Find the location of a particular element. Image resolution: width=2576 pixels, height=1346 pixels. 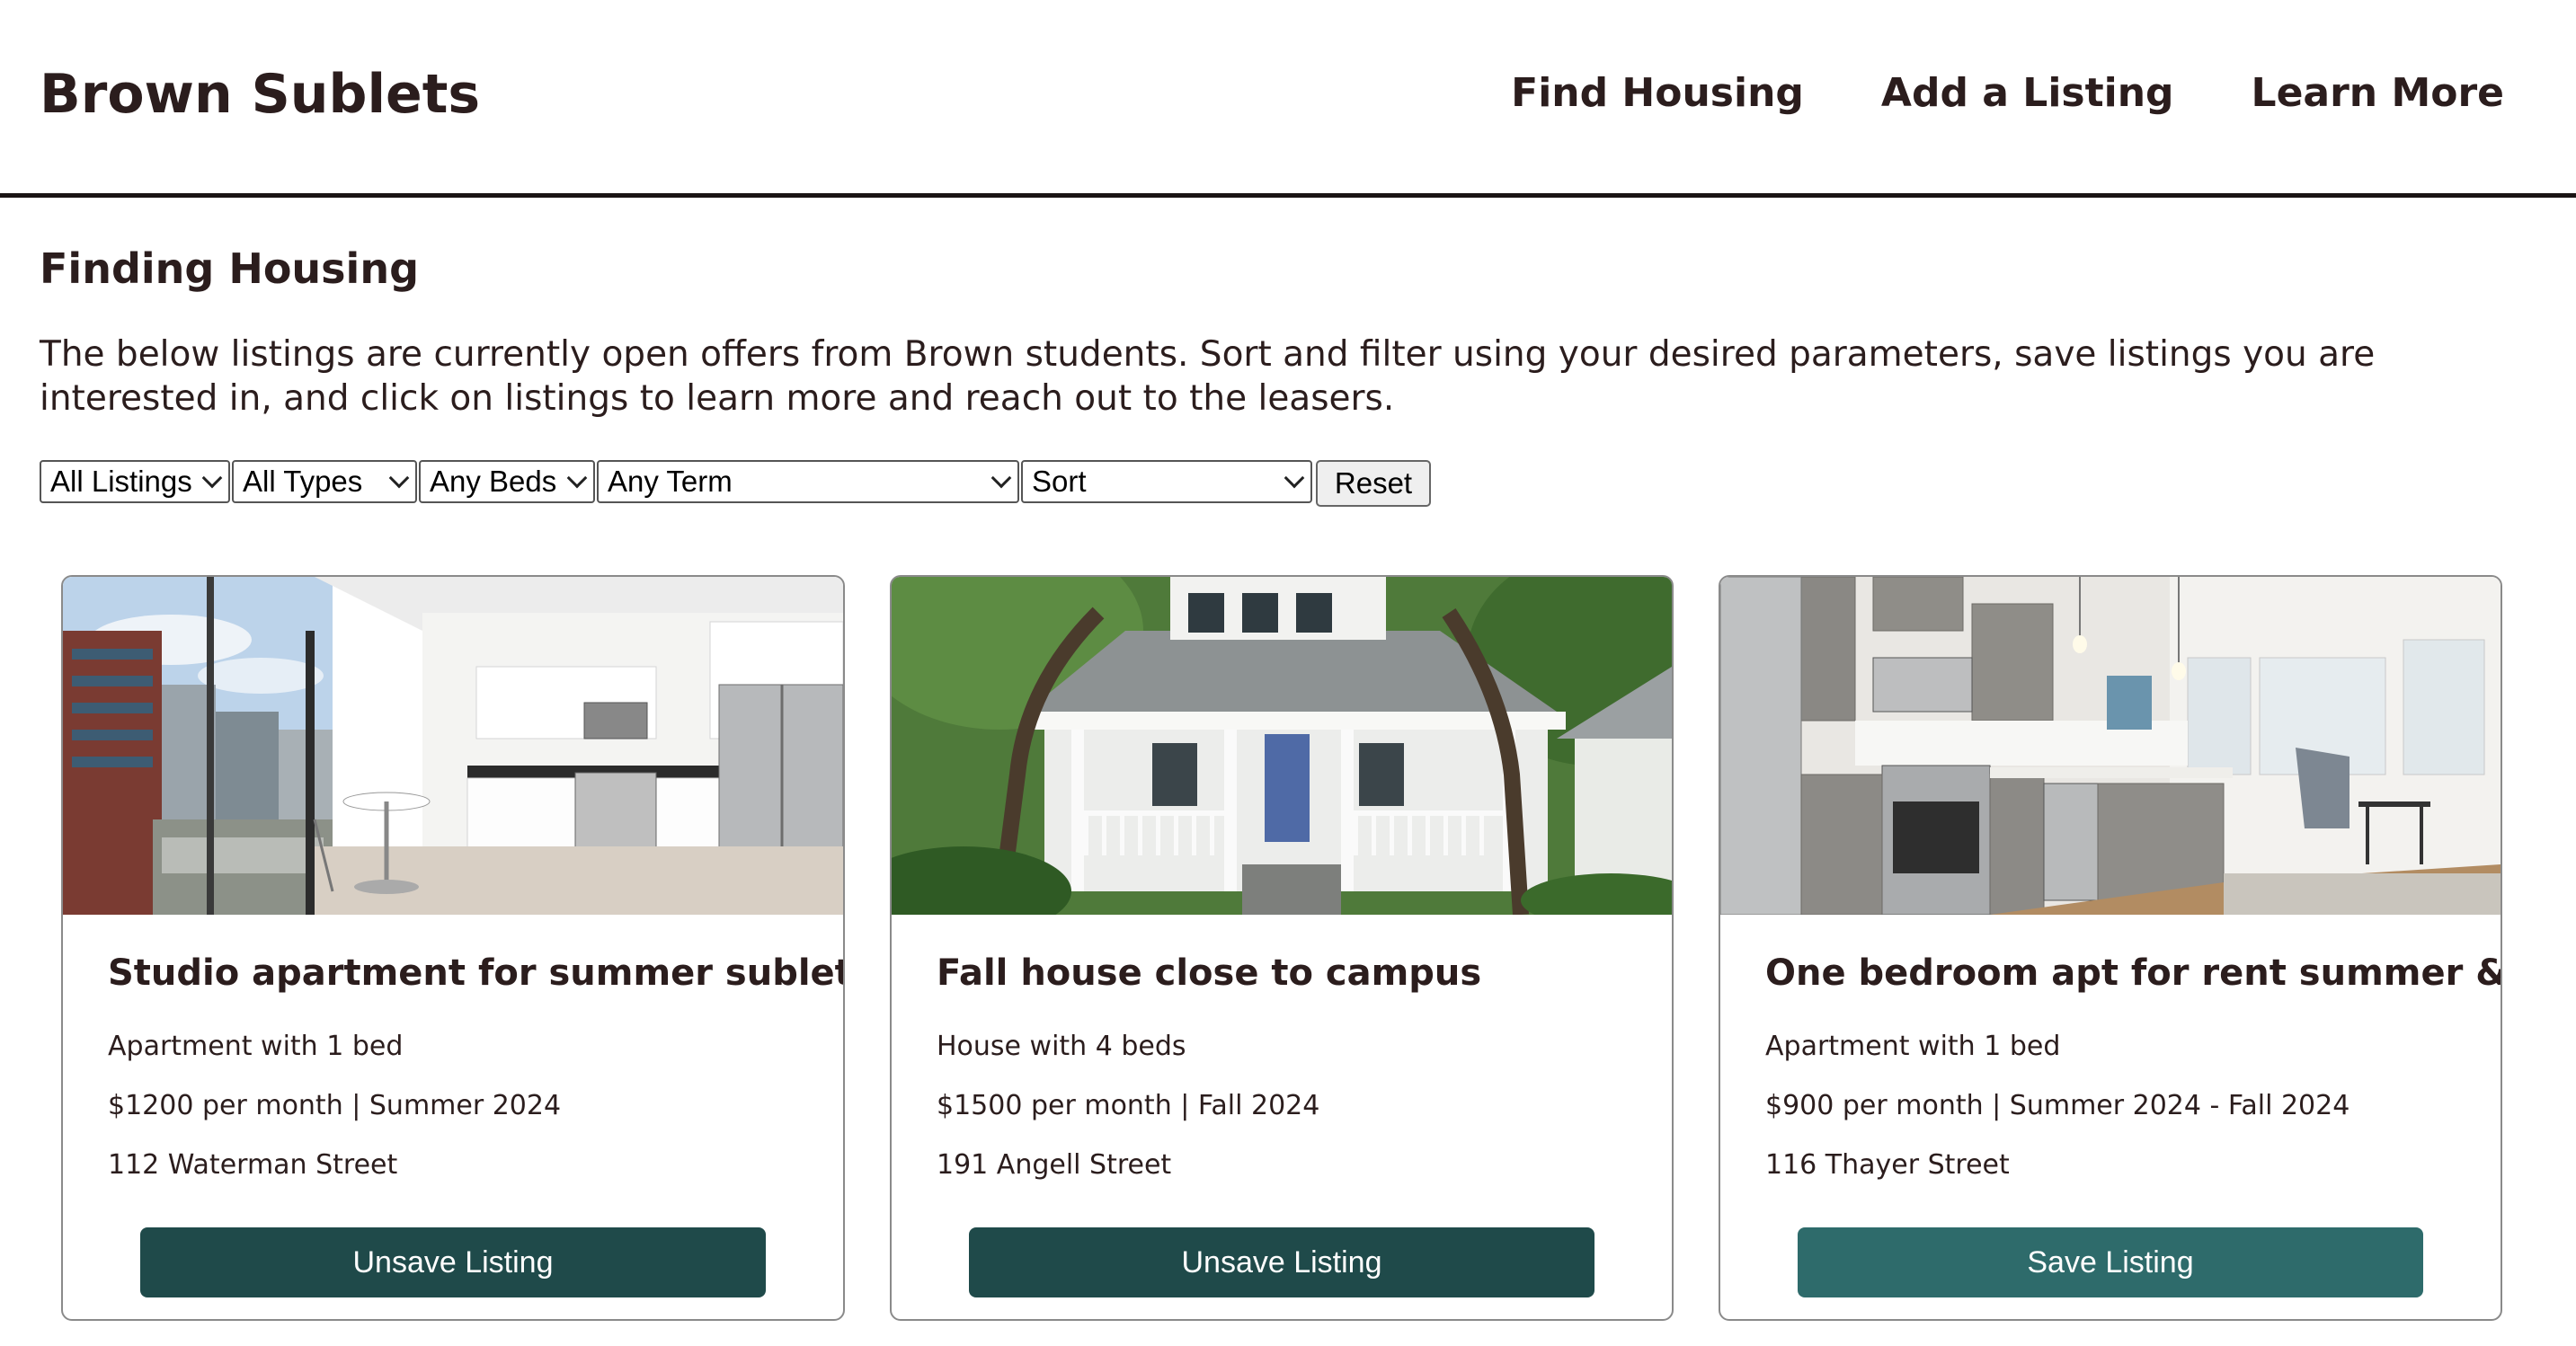

beds-filter-select: Any Beds is located at coordinates (507, 481).